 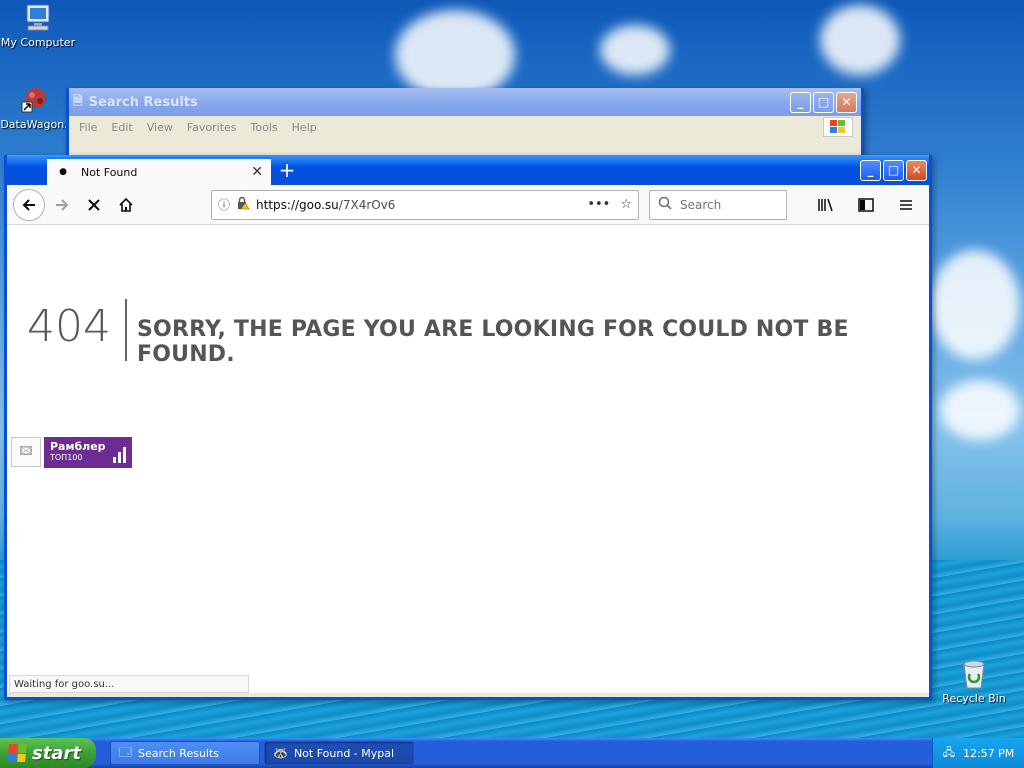 I want to click on clock: 12:57 PM, so click(x=988, y=753).